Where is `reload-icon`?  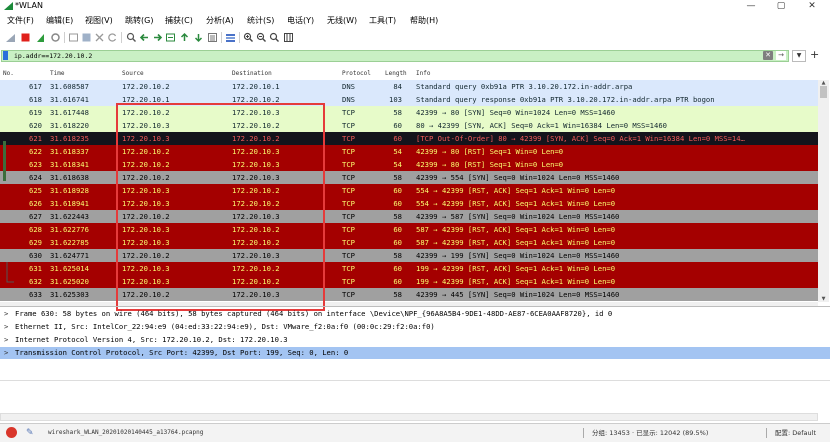
reload-icon is located at coordinates (112, 37).